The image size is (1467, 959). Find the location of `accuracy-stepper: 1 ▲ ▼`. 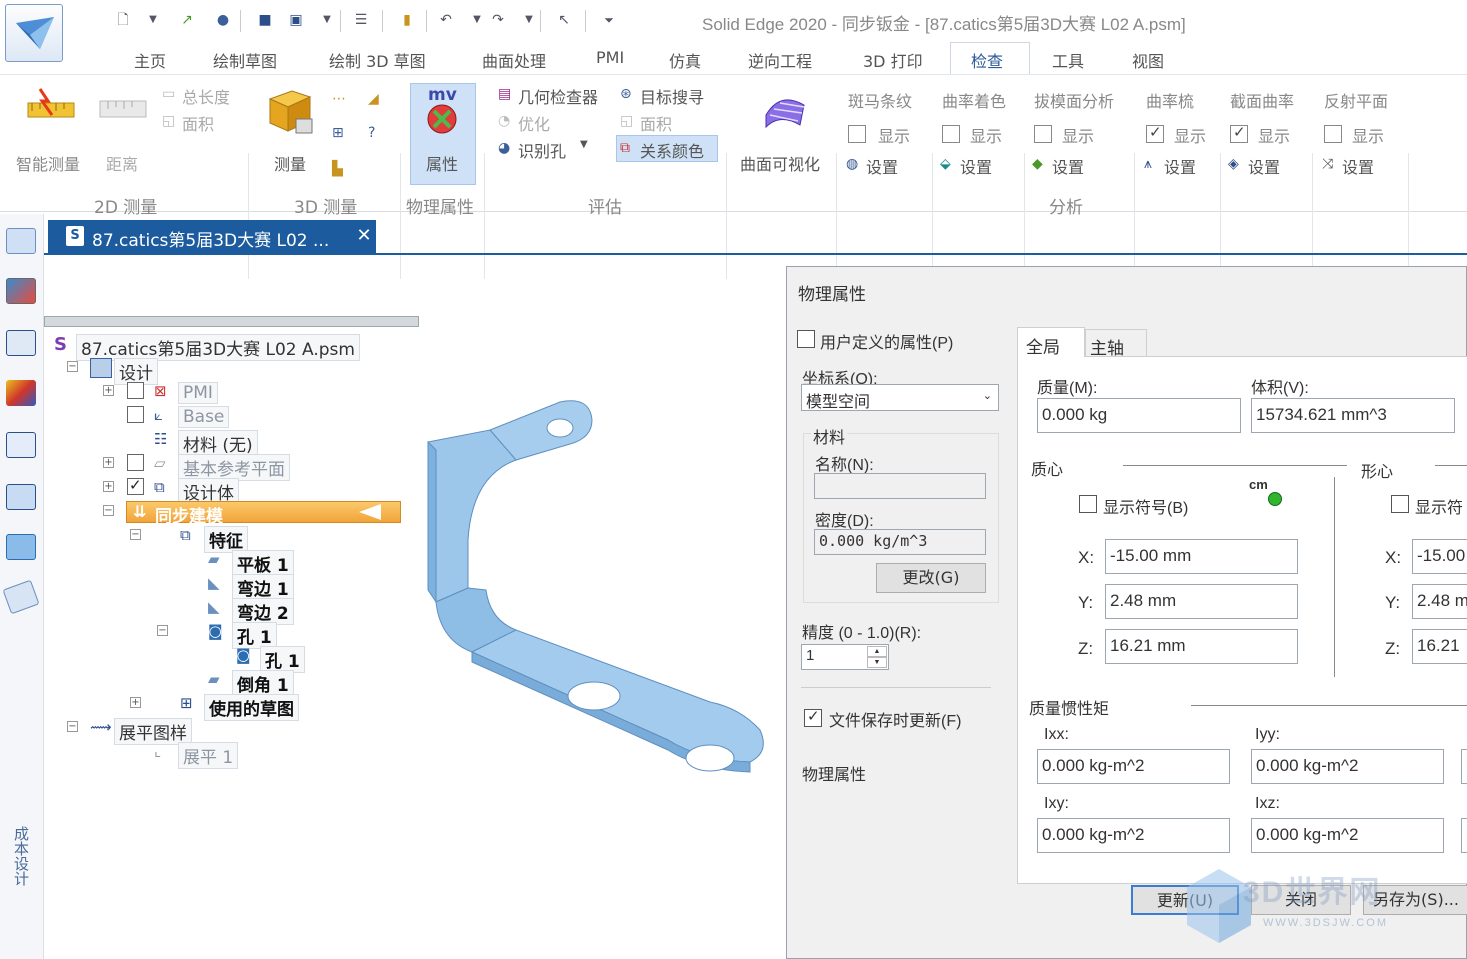

accuracy-stepper: 1 ▲ ▼ is located at coordinates (845, 657).